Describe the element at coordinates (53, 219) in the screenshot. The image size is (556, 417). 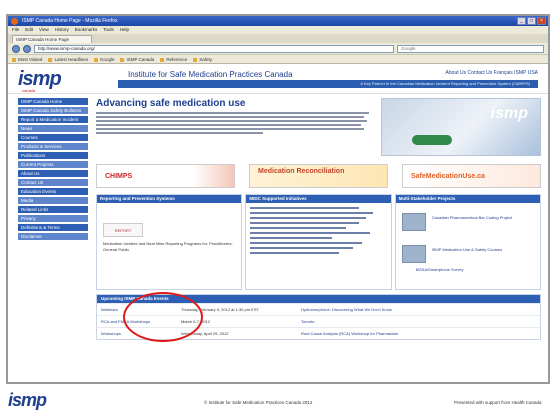
I see `sidebar-item: Privacy` at that location.